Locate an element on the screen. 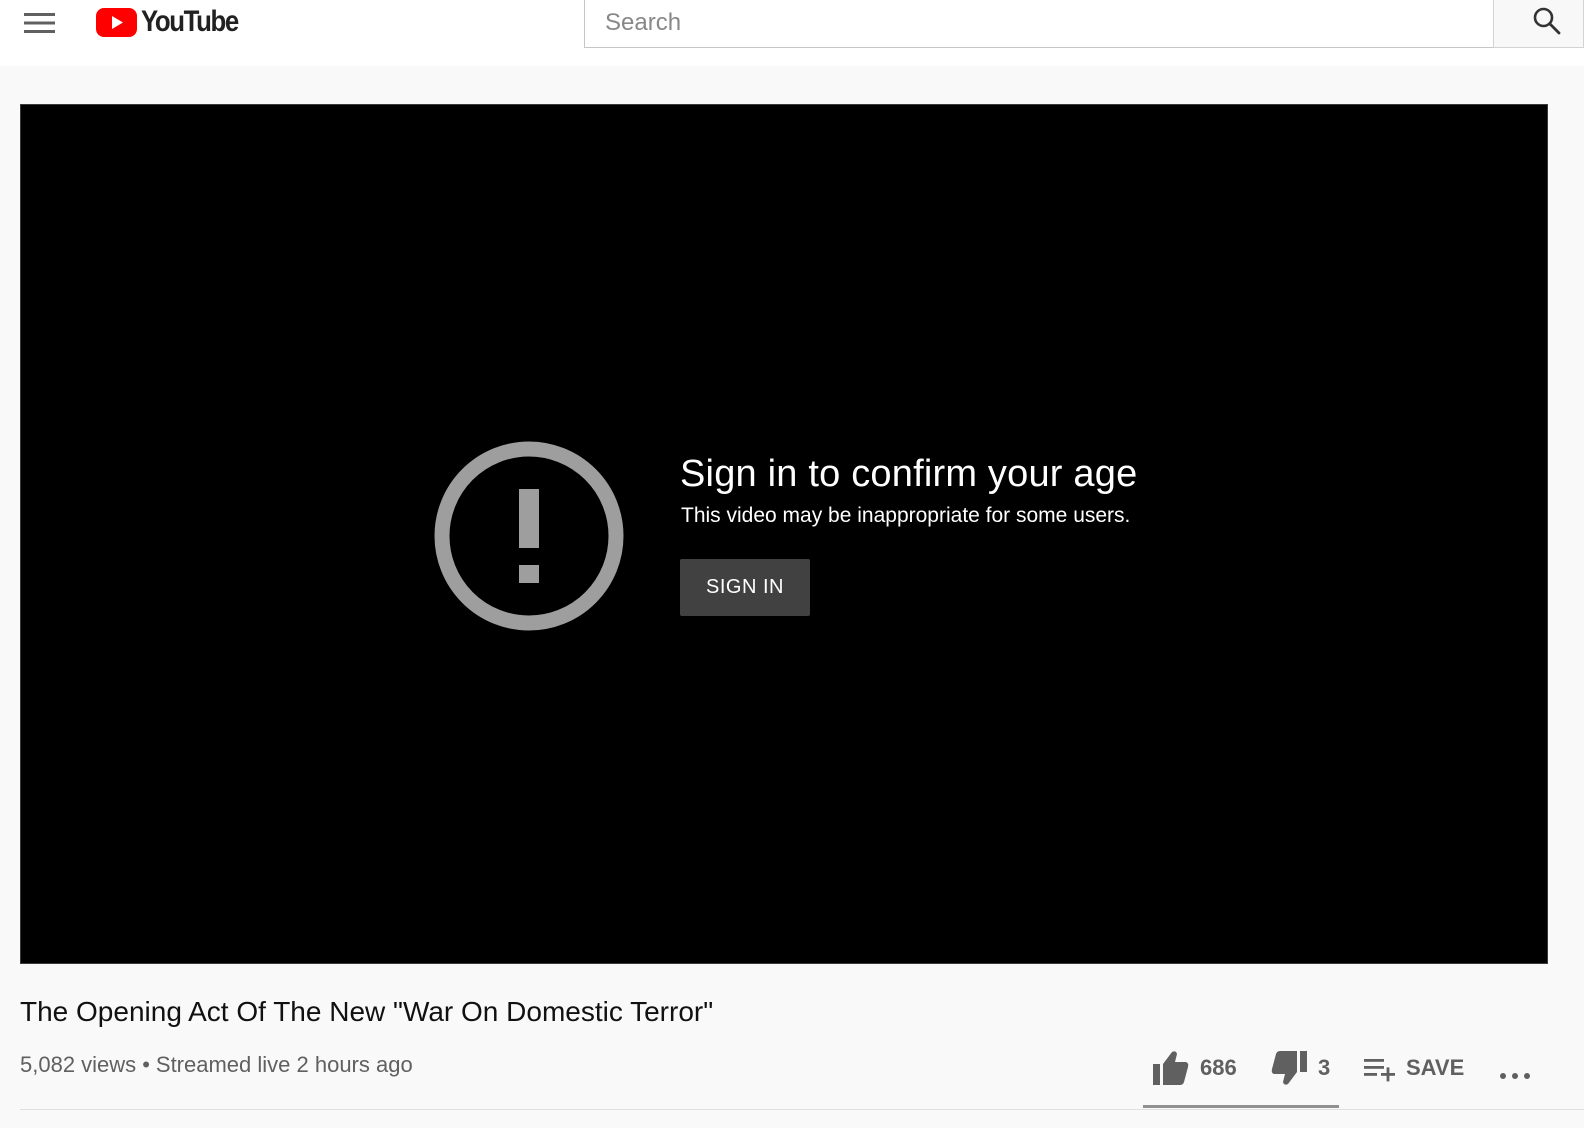 The height and width of the screenshot is (1128, 1584). save-button: SAVE is located at coordinates (1413, 1068).